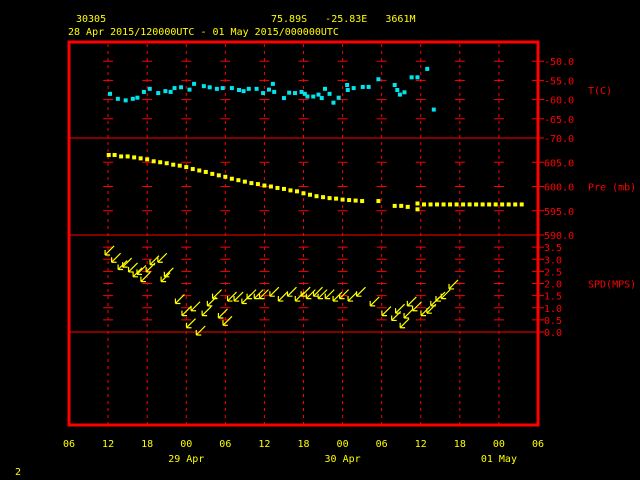 The image size is (640, 480). I want to click on pressure-axis-label: Pre (mb), so click(612, 188).